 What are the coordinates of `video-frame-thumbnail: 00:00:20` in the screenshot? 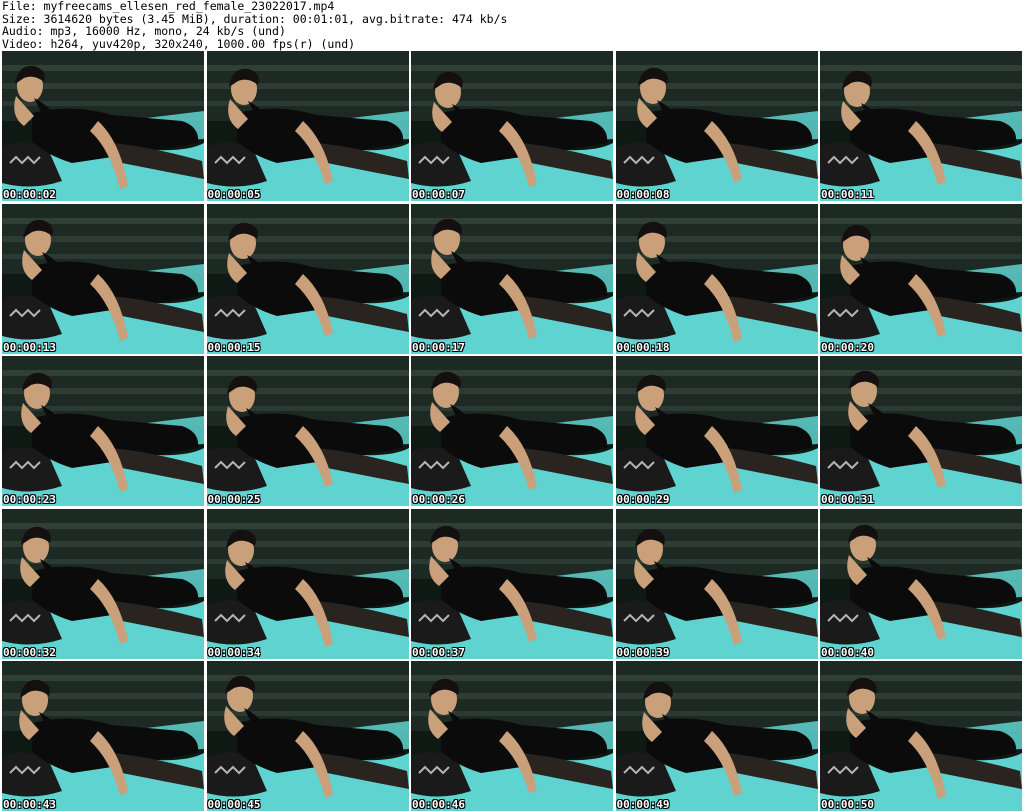 It's located at (921, 278).